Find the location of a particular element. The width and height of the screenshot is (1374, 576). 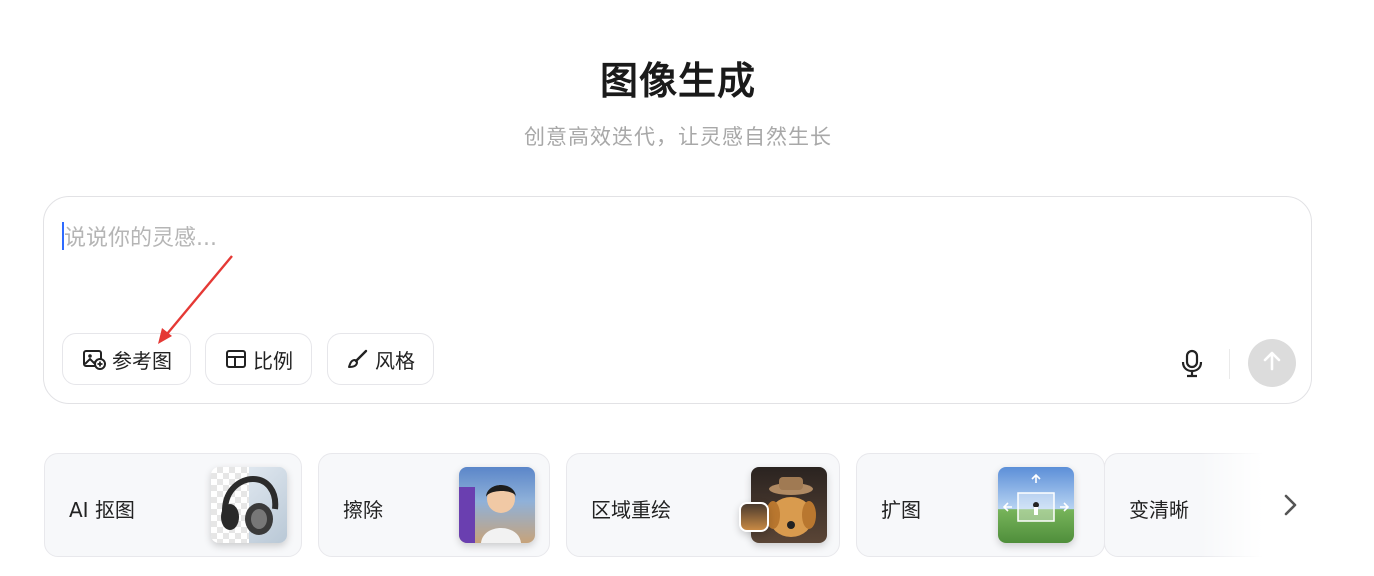

feature-card-label: AI 抠图 is located at coordinates (102, 510).